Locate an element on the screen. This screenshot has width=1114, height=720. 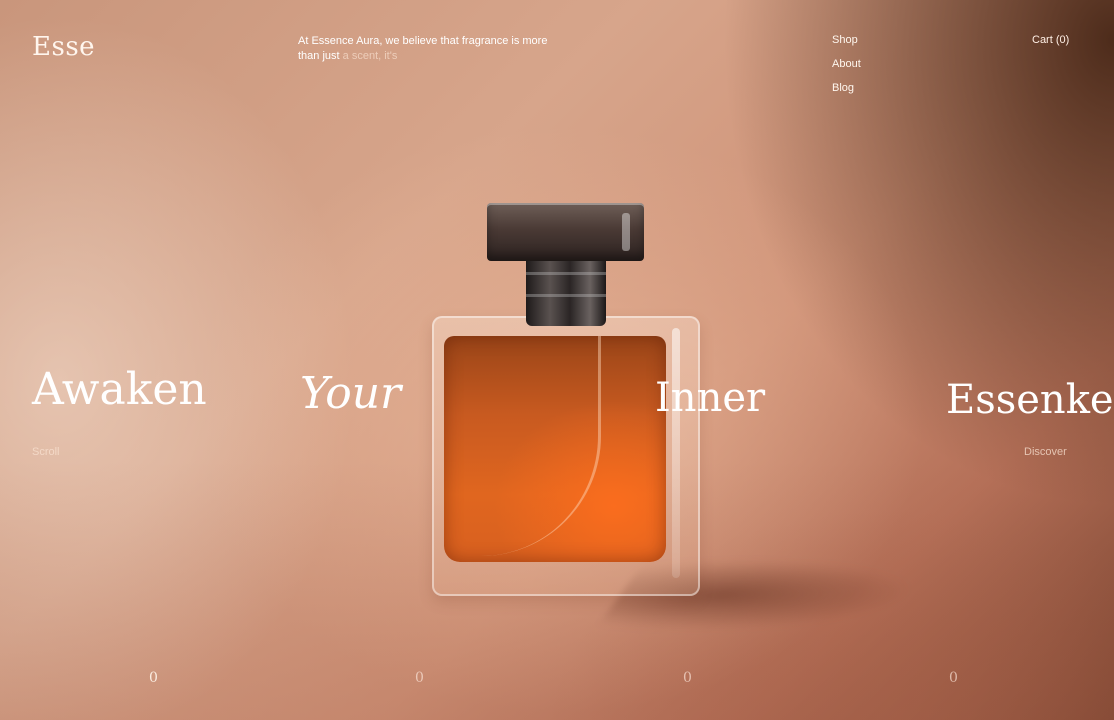
nav-item-about: About is located at coordinates (846, 64).